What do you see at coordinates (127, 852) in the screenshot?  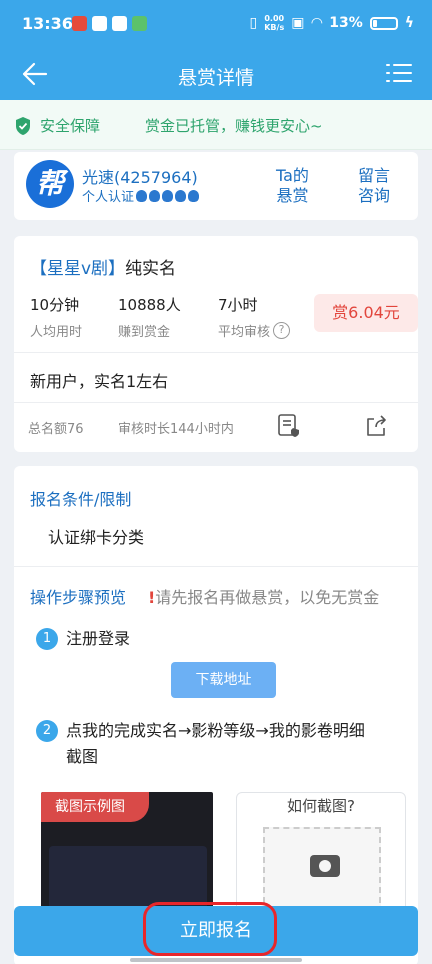 I see `example-screenshot: 截图示例图` at bounding box center [127, 852].